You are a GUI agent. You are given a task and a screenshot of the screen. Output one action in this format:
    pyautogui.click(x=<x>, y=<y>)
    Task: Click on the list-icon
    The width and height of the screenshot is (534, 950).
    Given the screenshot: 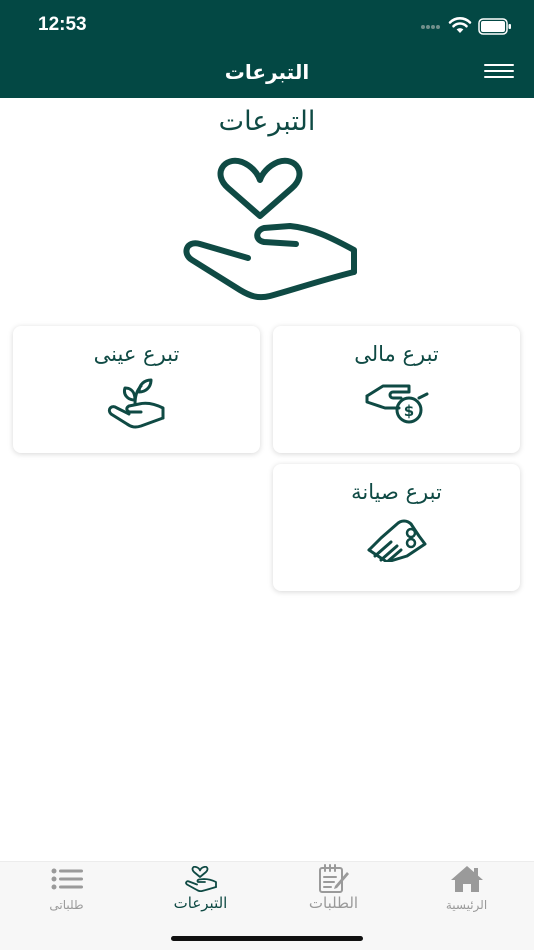 What is the action you would take?
    pyautogui.click(x=67, y=879)
    